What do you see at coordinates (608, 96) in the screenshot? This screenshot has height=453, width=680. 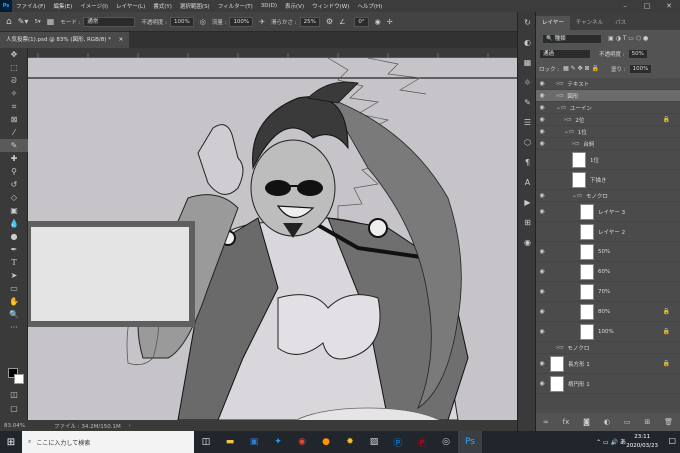 I see `layer-row-shapes-folder: ◉ ›▭ 図形` at bounding box center [608, 96].